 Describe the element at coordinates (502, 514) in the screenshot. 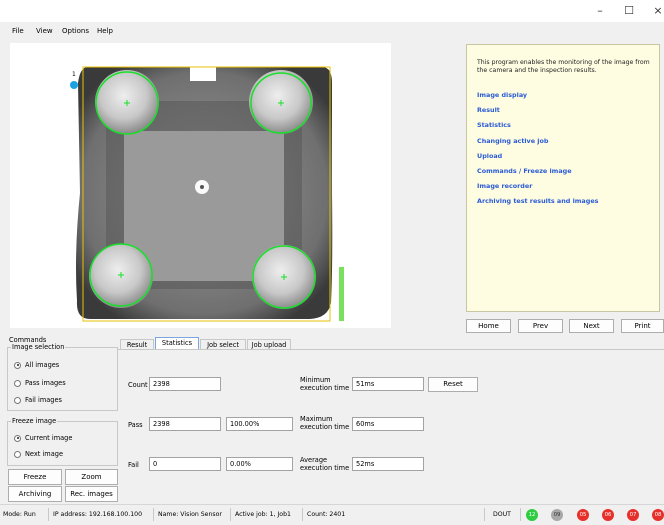

I see `status-dout: DOUT` at that location.